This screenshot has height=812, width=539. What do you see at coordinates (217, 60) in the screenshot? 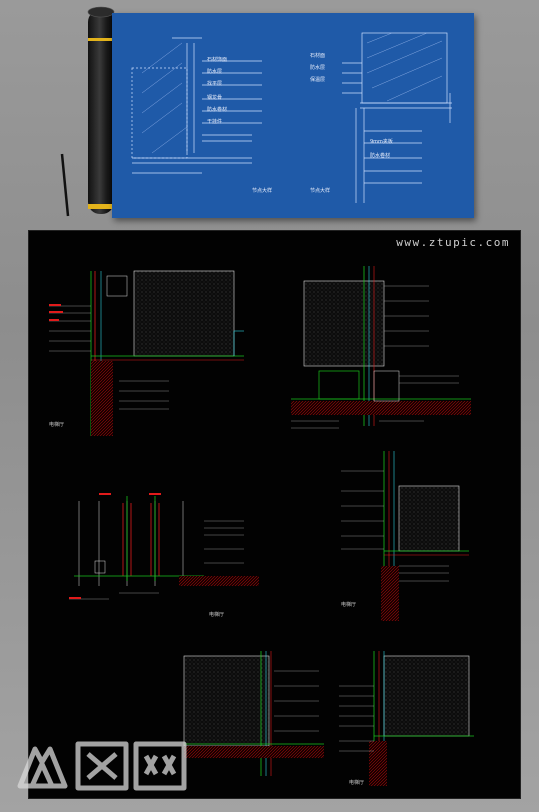
I see `blueprint-label: 石材饰面` at bounding box center [217, 60].